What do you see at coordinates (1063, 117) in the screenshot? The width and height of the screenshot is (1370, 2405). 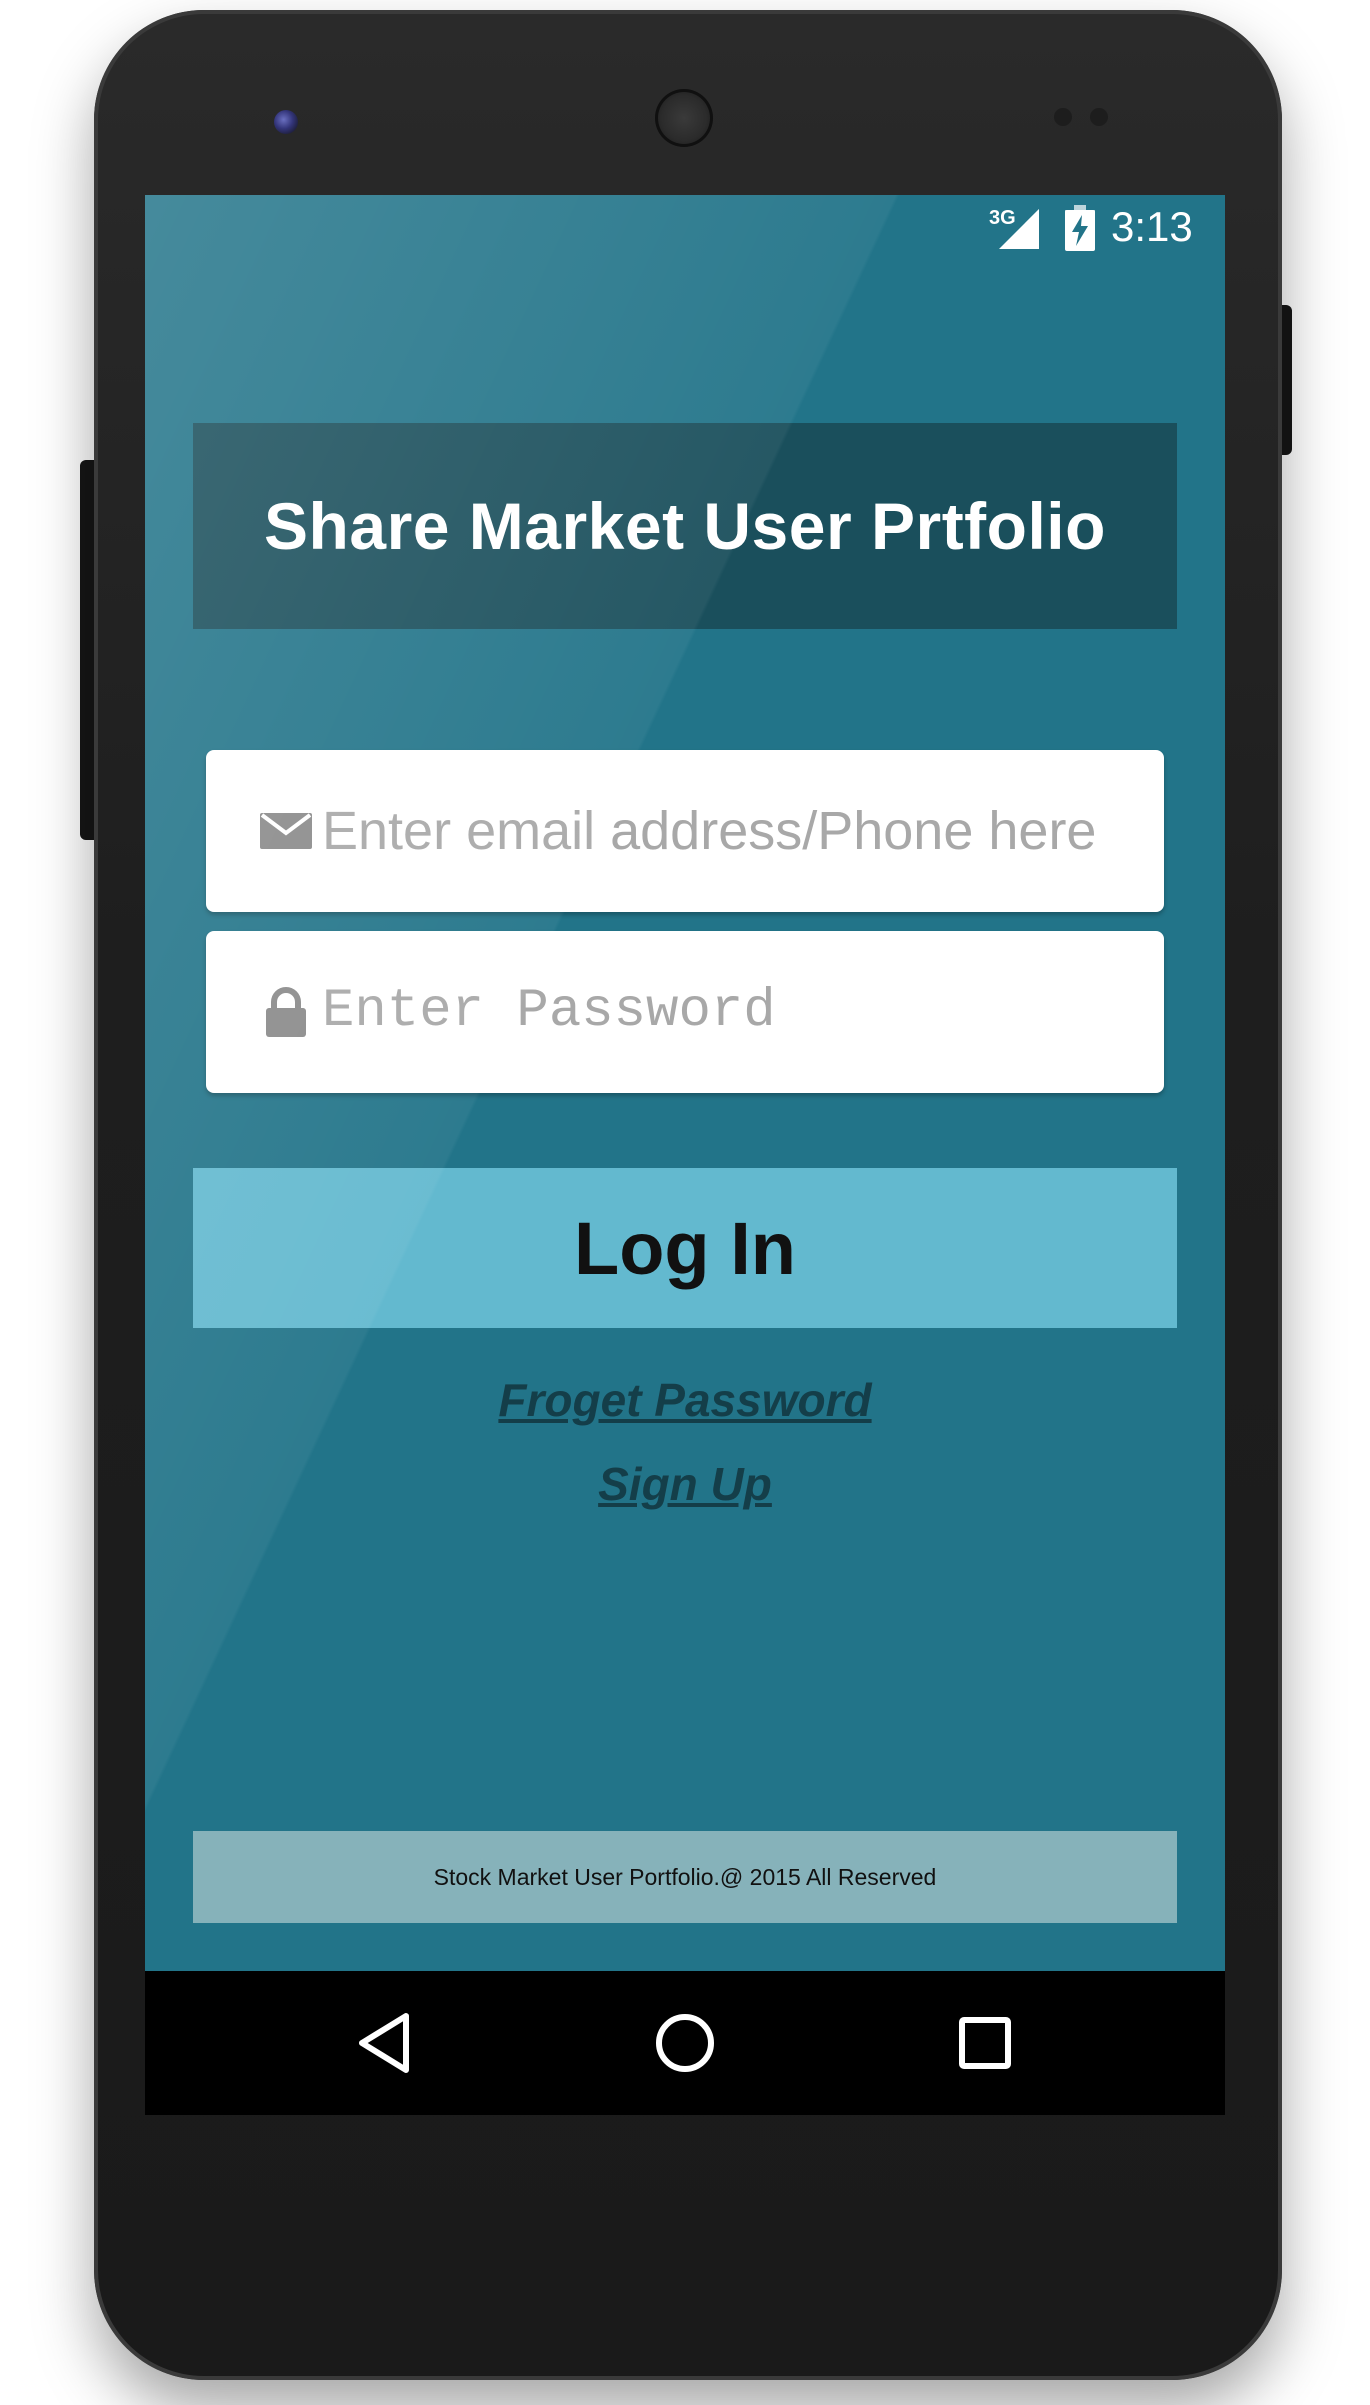 I see `proximity-sensor` at bounding box center [1063, 117].